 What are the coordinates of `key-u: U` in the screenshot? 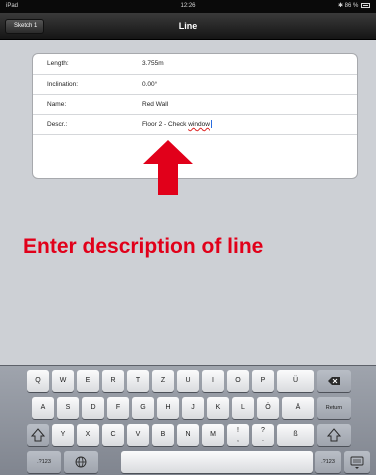 It's located at (188, 381).